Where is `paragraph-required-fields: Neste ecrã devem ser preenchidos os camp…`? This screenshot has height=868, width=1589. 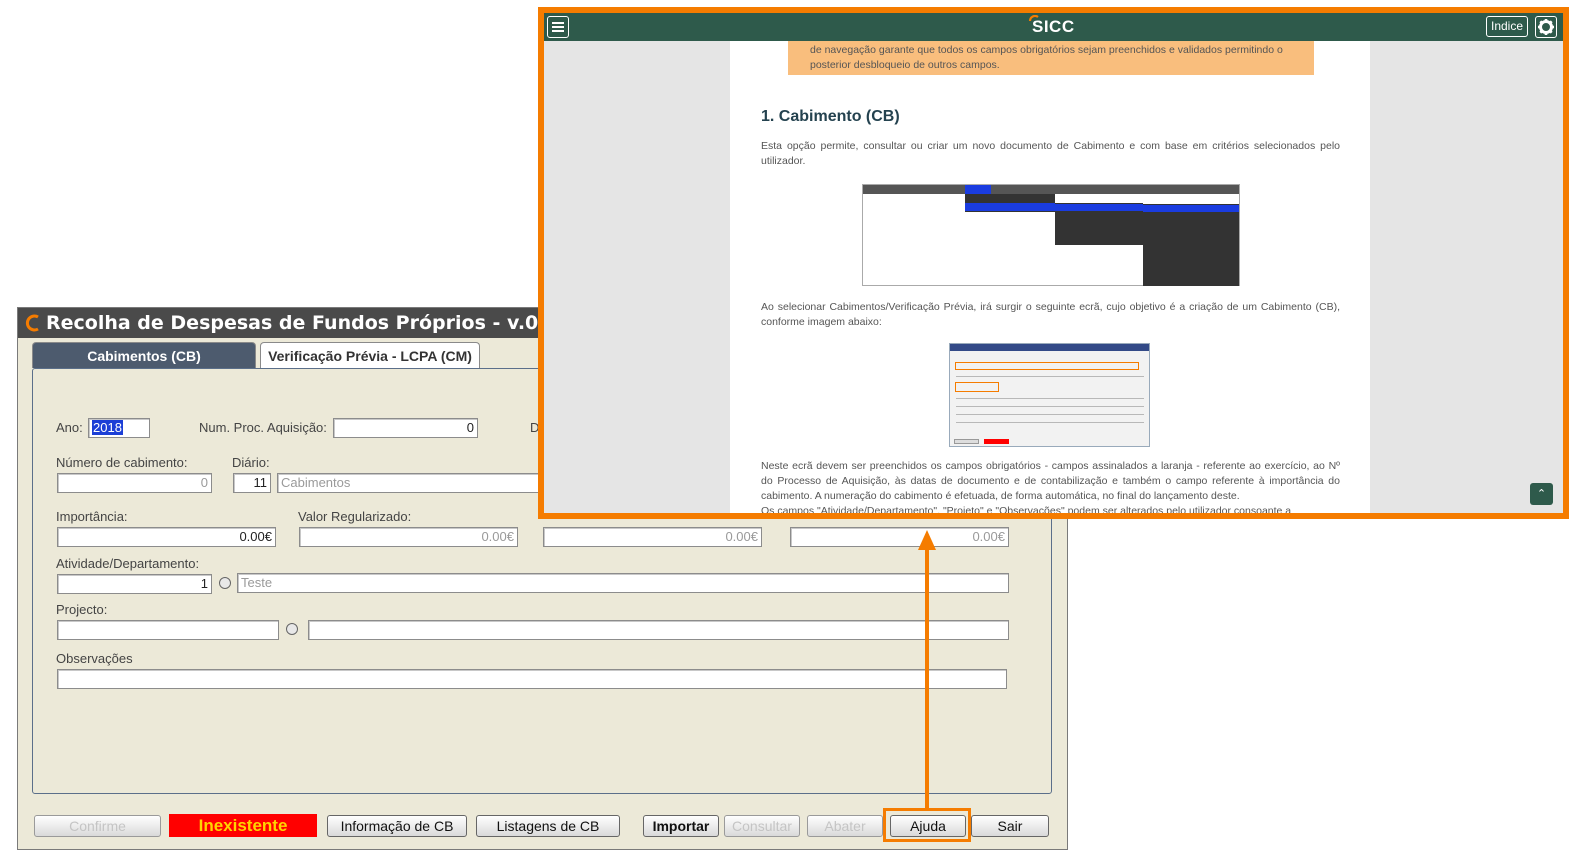
paragraph-required-fields: Neste ecrã devem ser preenchidos os camp… is located at coordinates (1050, 481).